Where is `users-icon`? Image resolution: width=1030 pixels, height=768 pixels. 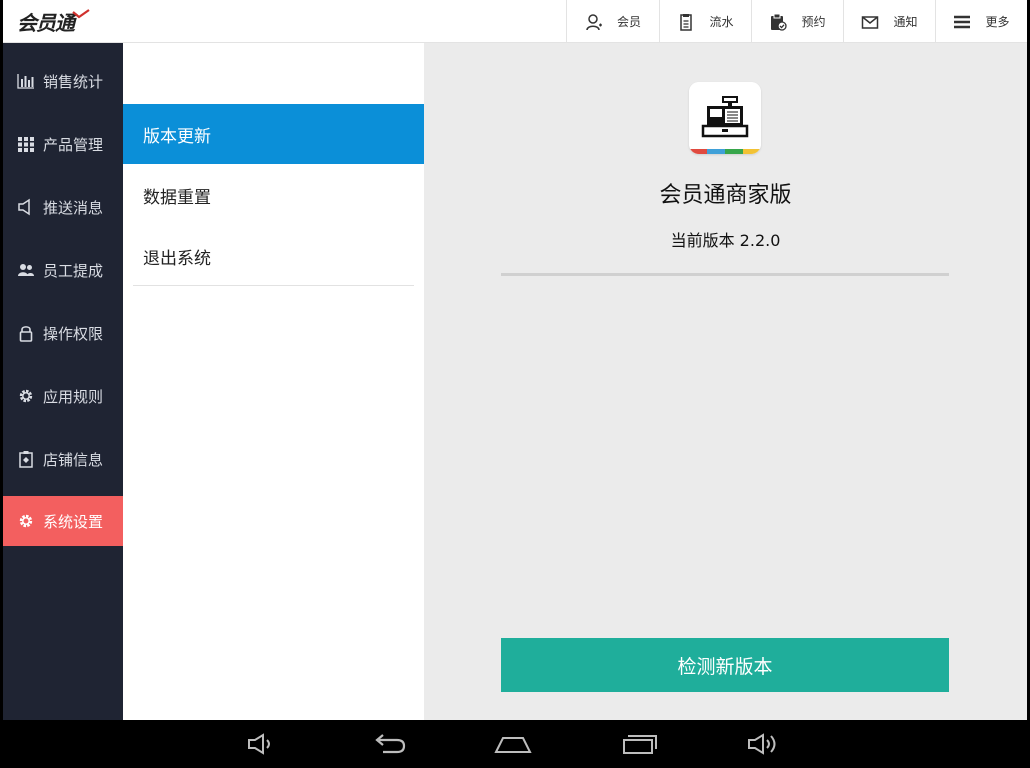 users-icon is located at coordinates (26, 270).